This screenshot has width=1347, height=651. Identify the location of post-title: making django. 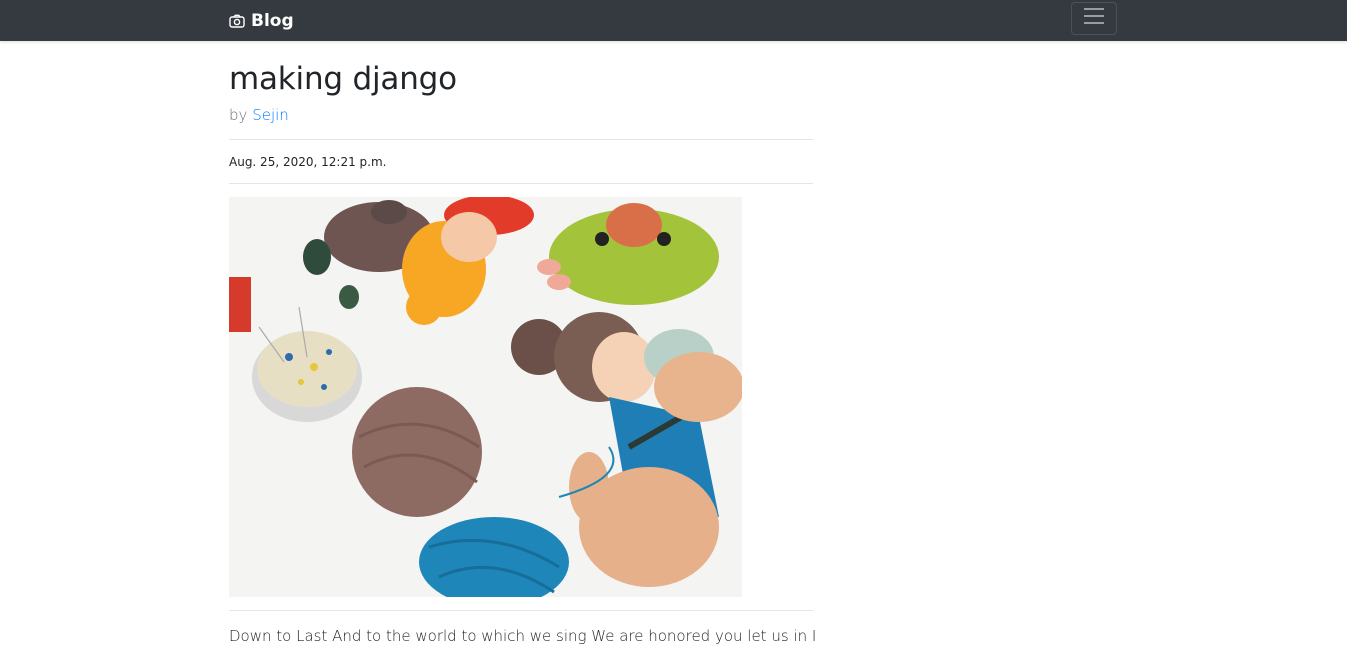
(343, 79).